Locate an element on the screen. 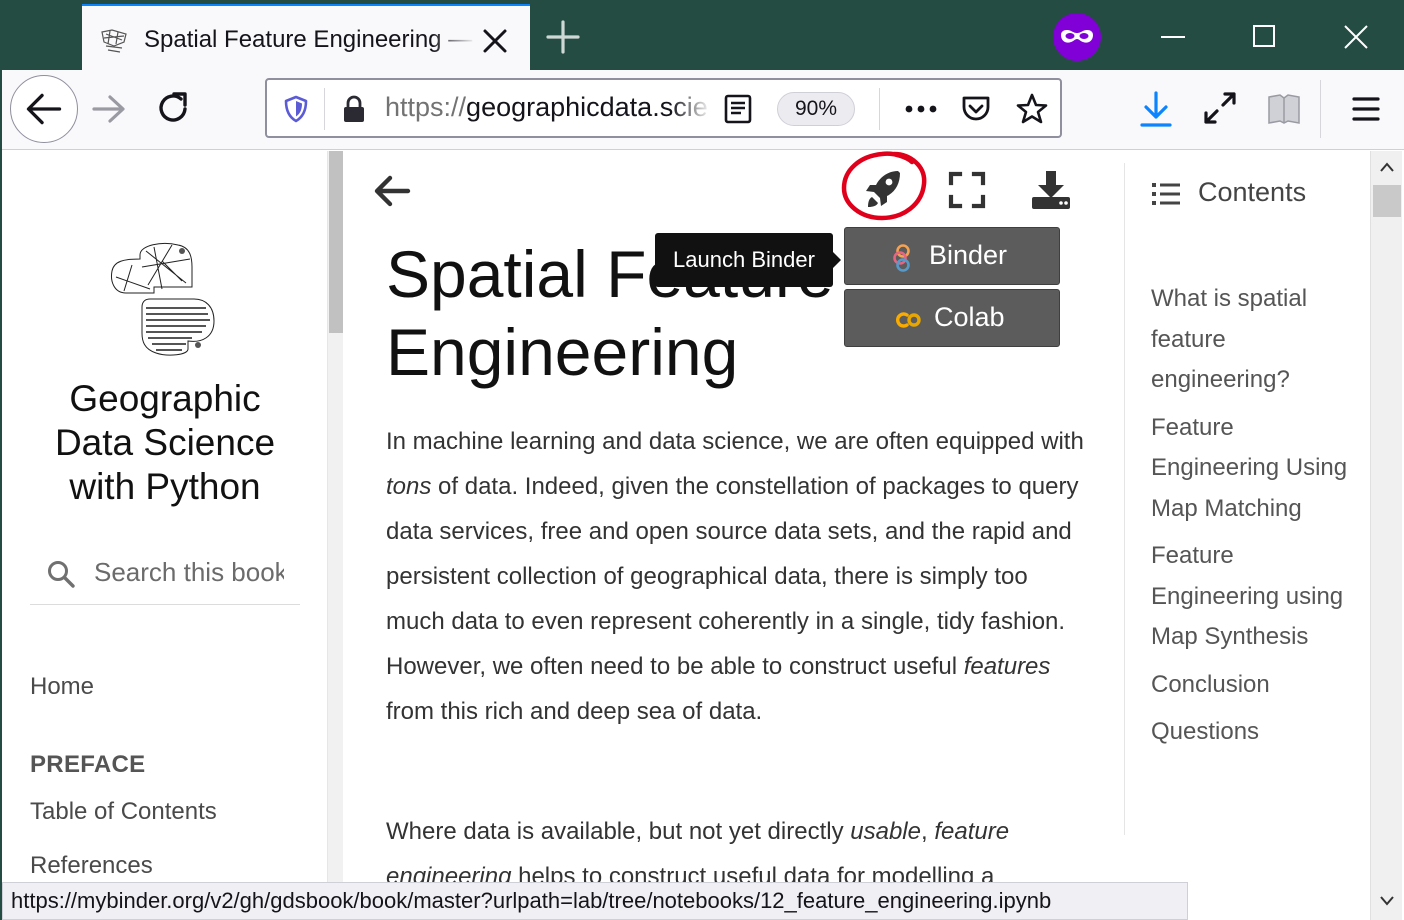 The height and width of the screenshot is (920, 1404). colab-logo-icon is located at coordinates (908, 320).